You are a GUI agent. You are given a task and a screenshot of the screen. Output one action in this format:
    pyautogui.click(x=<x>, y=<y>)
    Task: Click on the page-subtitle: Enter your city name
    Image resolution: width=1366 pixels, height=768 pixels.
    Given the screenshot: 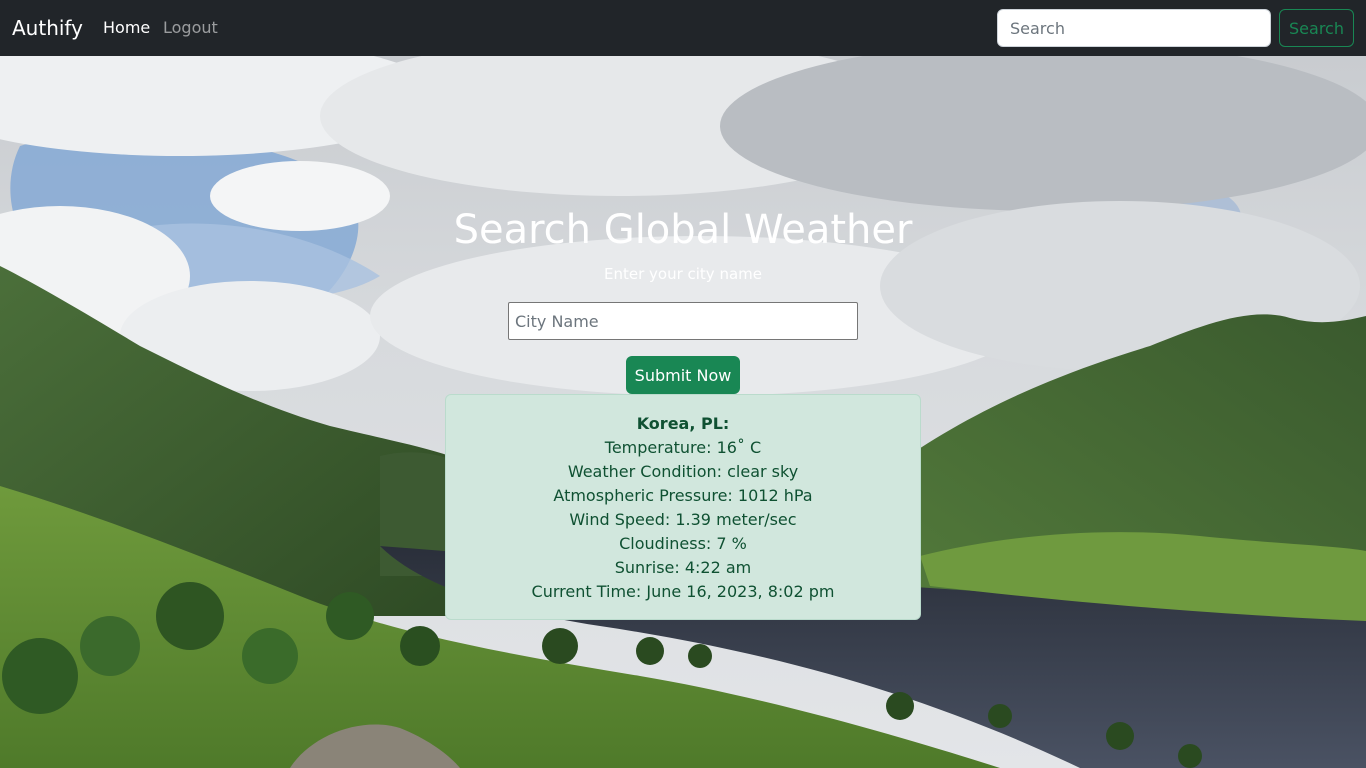 What is the action you would take?
    pyautogui.click(x=682, y=274)
    